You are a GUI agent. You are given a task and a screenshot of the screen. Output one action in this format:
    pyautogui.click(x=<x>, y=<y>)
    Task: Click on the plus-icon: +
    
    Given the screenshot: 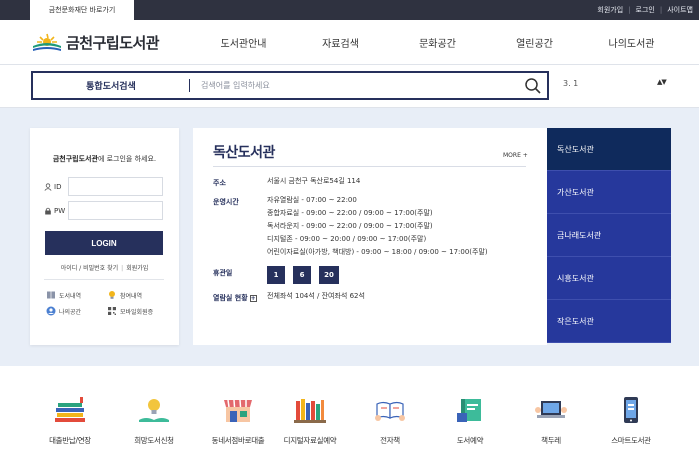 What is the action you would take?
    pyautogui.click(x=253, y=298)
    